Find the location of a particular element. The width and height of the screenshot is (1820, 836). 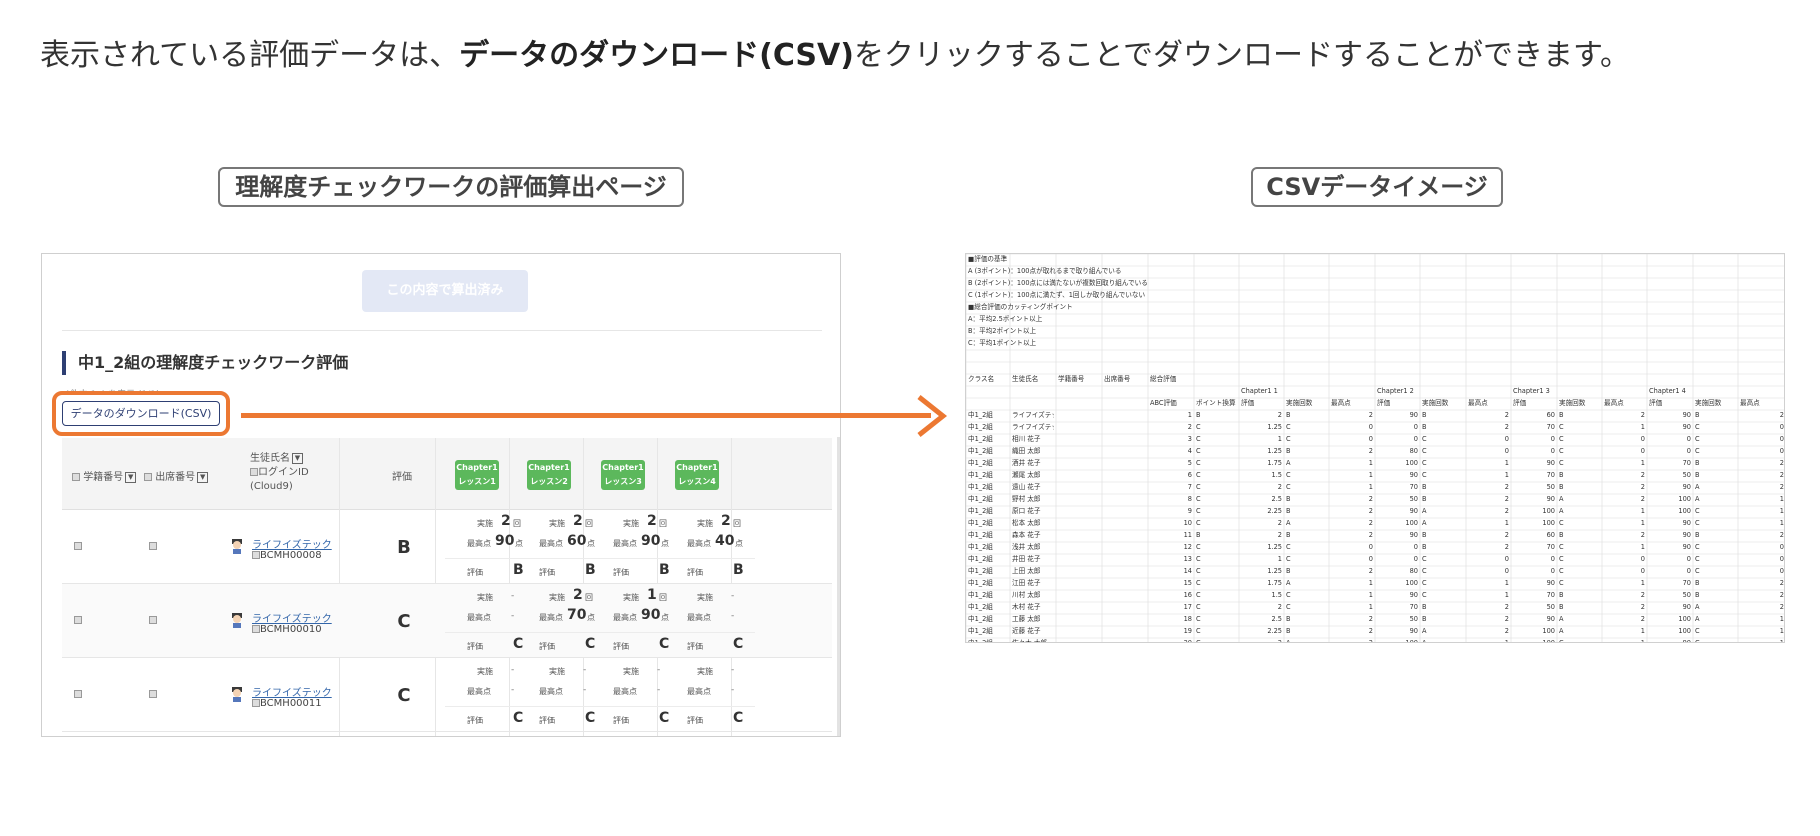

csv-cell: 出席番号 is located at coordinates (1117, 379).